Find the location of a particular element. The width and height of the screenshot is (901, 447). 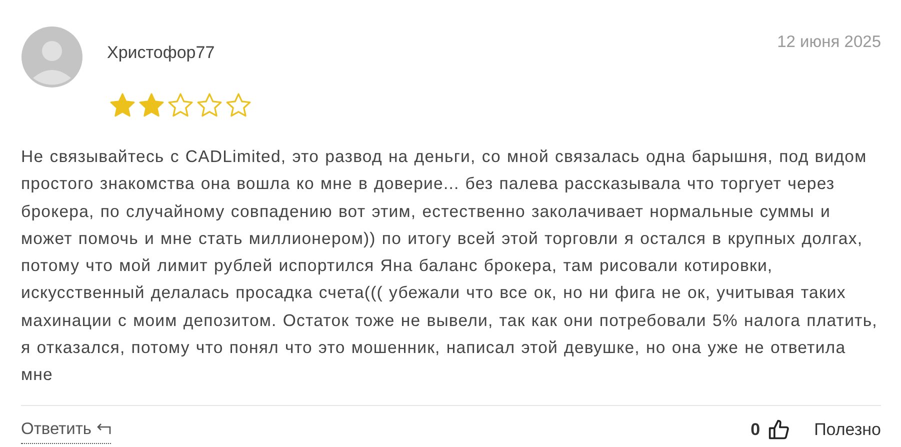

review-date: 12 июня 2025 is located at coordinates (829, 42).